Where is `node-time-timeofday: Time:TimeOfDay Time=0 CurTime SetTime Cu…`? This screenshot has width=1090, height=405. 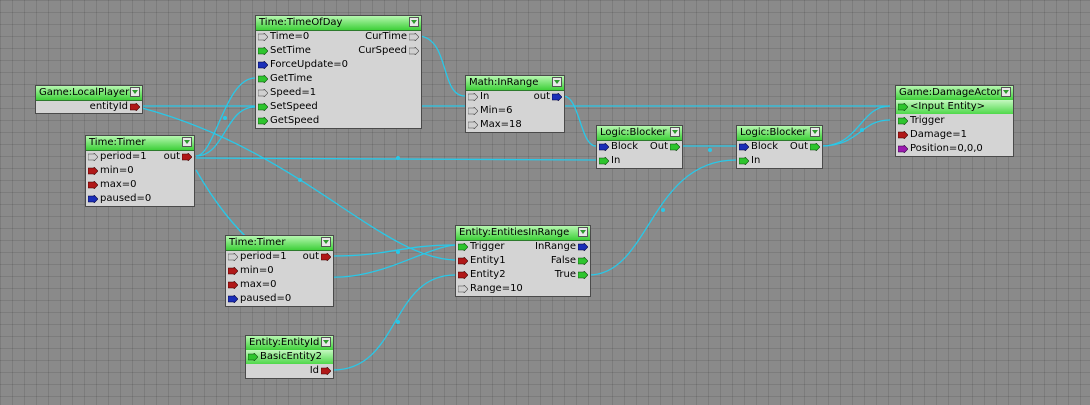 node-time-timeofday: Time:TimeOfDay Time=0 CurTime SetTime Cu… is located at coordinates (338, 72).